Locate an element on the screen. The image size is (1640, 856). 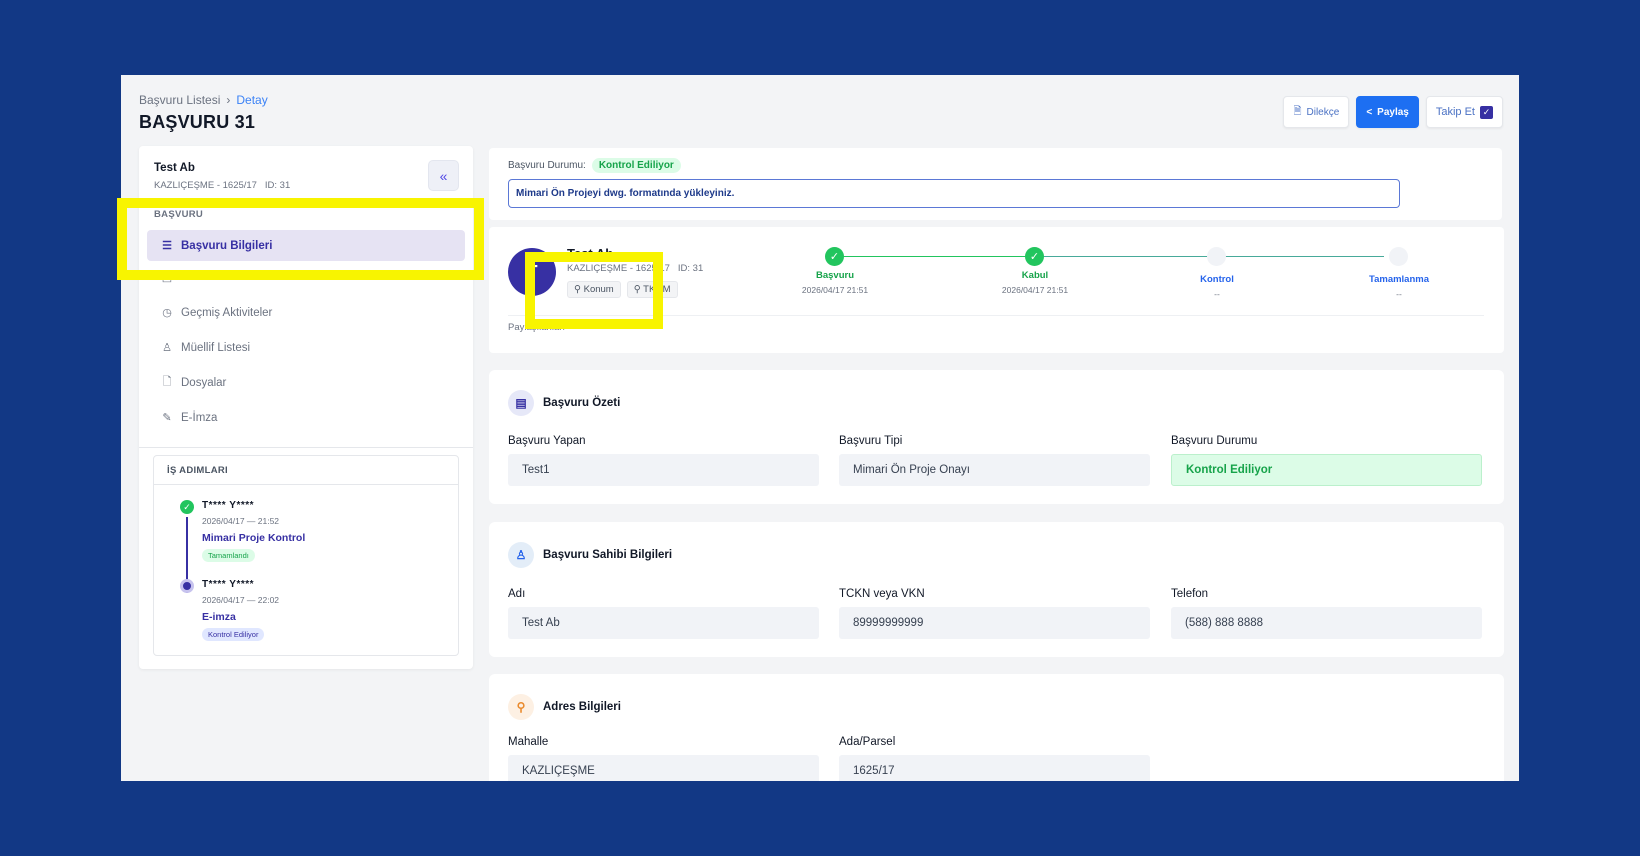
card-title: Başvuru Sahibi Bilgileri is located at coordinates (608, 555).